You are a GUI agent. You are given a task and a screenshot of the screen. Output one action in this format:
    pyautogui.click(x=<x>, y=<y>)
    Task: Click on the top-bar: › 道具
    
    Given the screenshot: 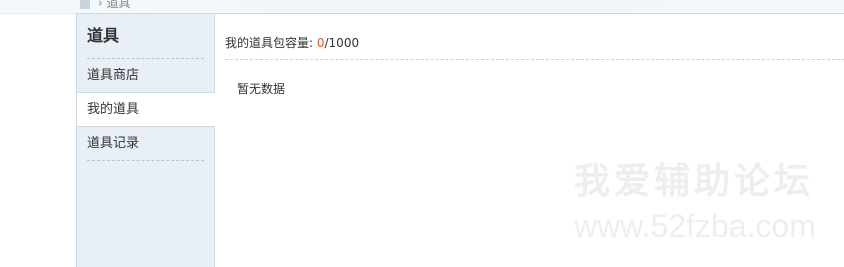 What is the action you would take?
    pyautogui.click(x=422, y=7)
    